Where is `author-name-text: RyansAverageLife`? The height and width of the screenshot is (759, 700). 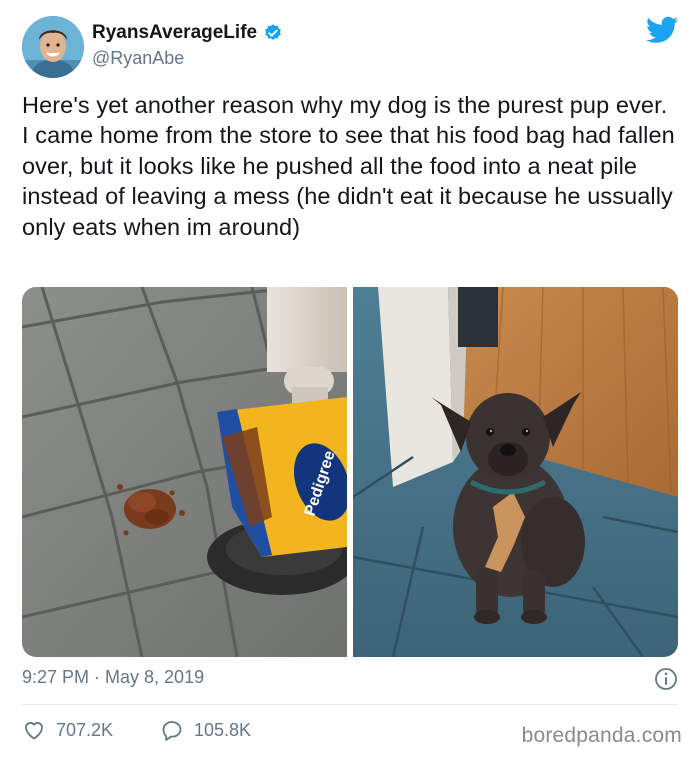
author-name-text: RyansAverageLife is located at coordinates (174, 33).